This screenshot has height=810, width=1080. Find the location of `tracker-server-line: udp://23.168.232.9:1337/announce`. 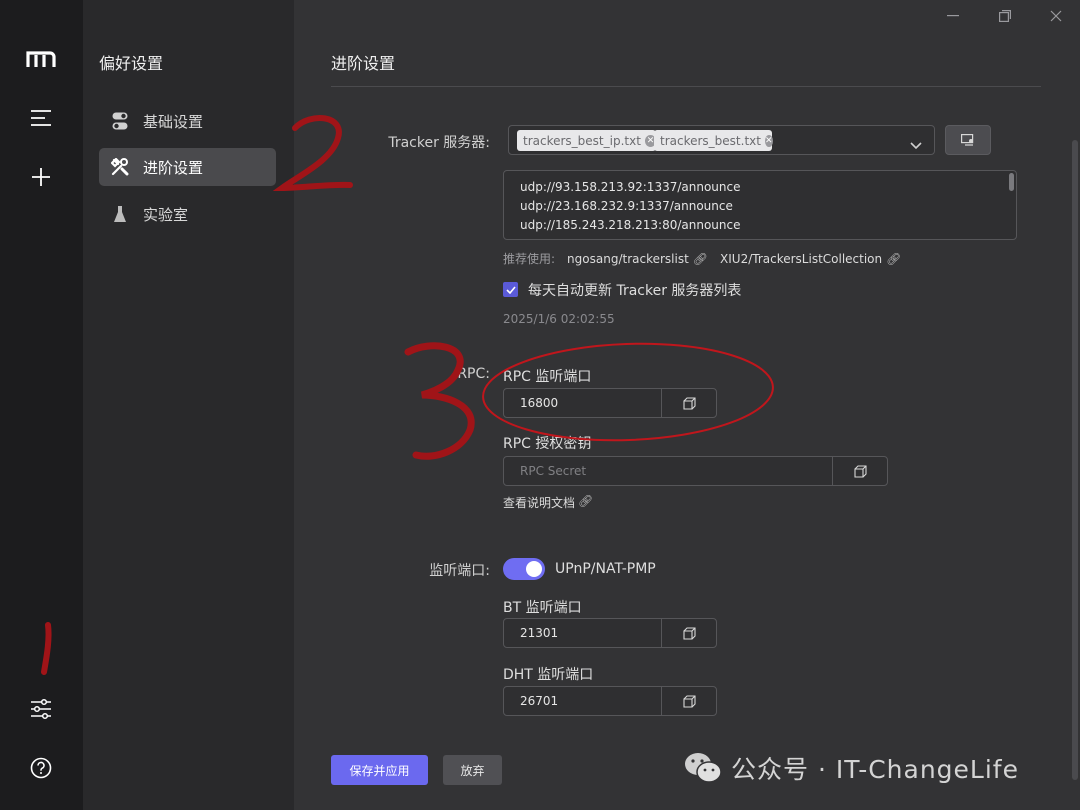

tracker-server-line: udp://23.168.232.9:1337/announce is located at coordinates (626, 206).